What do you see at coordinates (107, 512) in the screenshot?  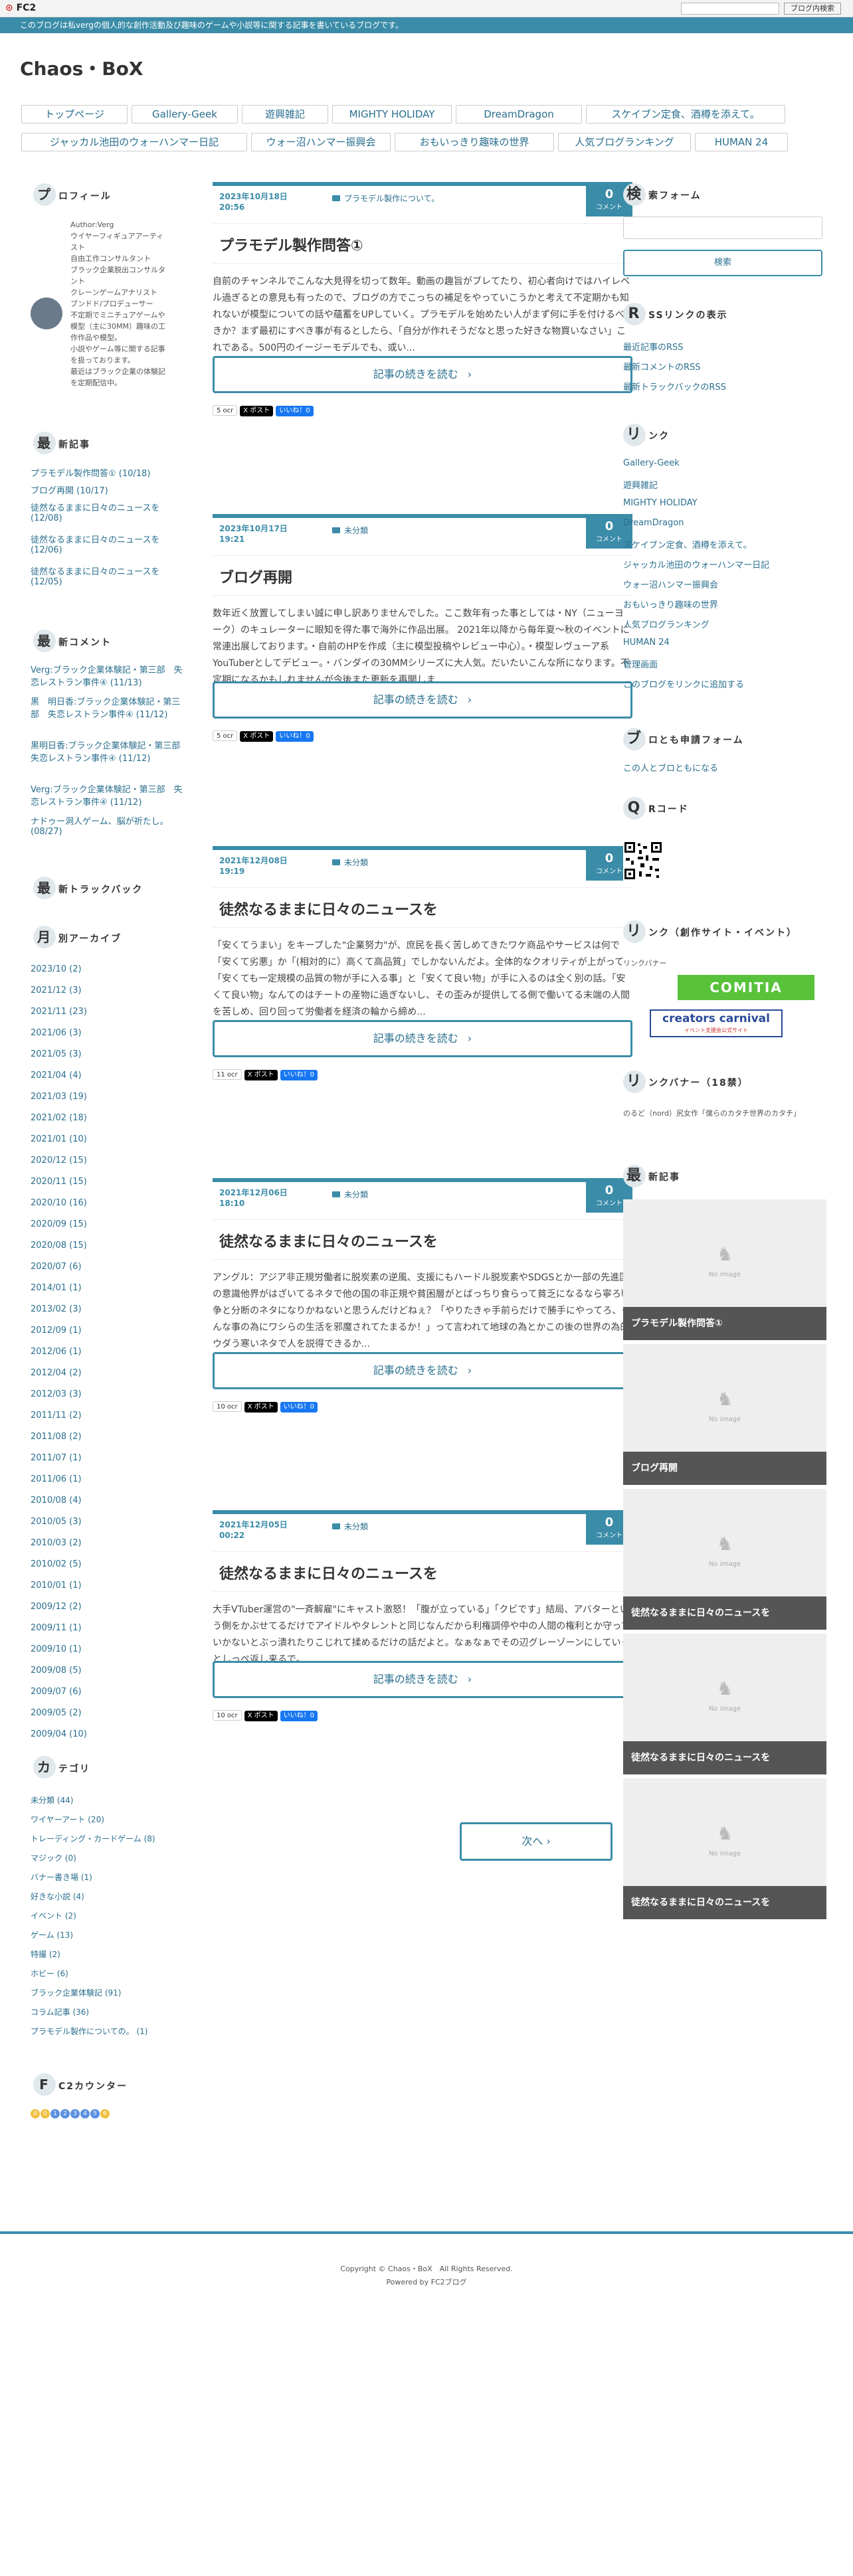 I see `recent-entry-link: 徒然なるままに日々のニュースを (12/08)` at bounding box center [107, 512].